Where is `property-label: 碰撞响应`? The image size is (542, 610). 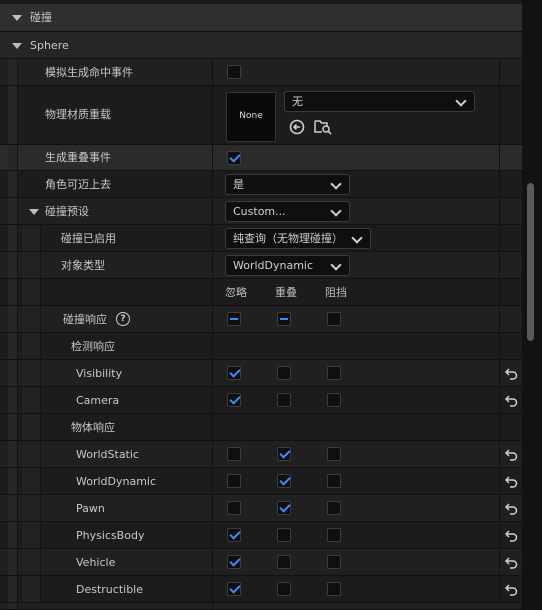
property-label: 碰撞响应 is located at coordinates (85, 319).